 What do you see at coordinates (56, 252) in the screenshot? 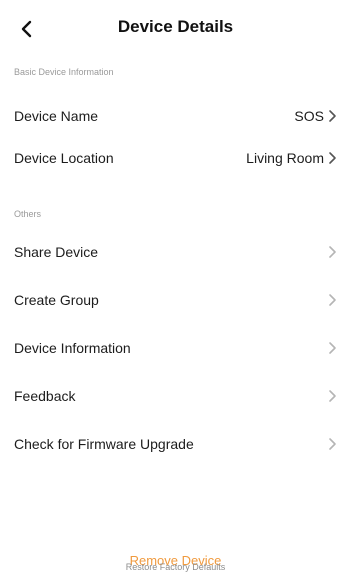
I see `row-label: Share Device` at bounding box center [56, 252].